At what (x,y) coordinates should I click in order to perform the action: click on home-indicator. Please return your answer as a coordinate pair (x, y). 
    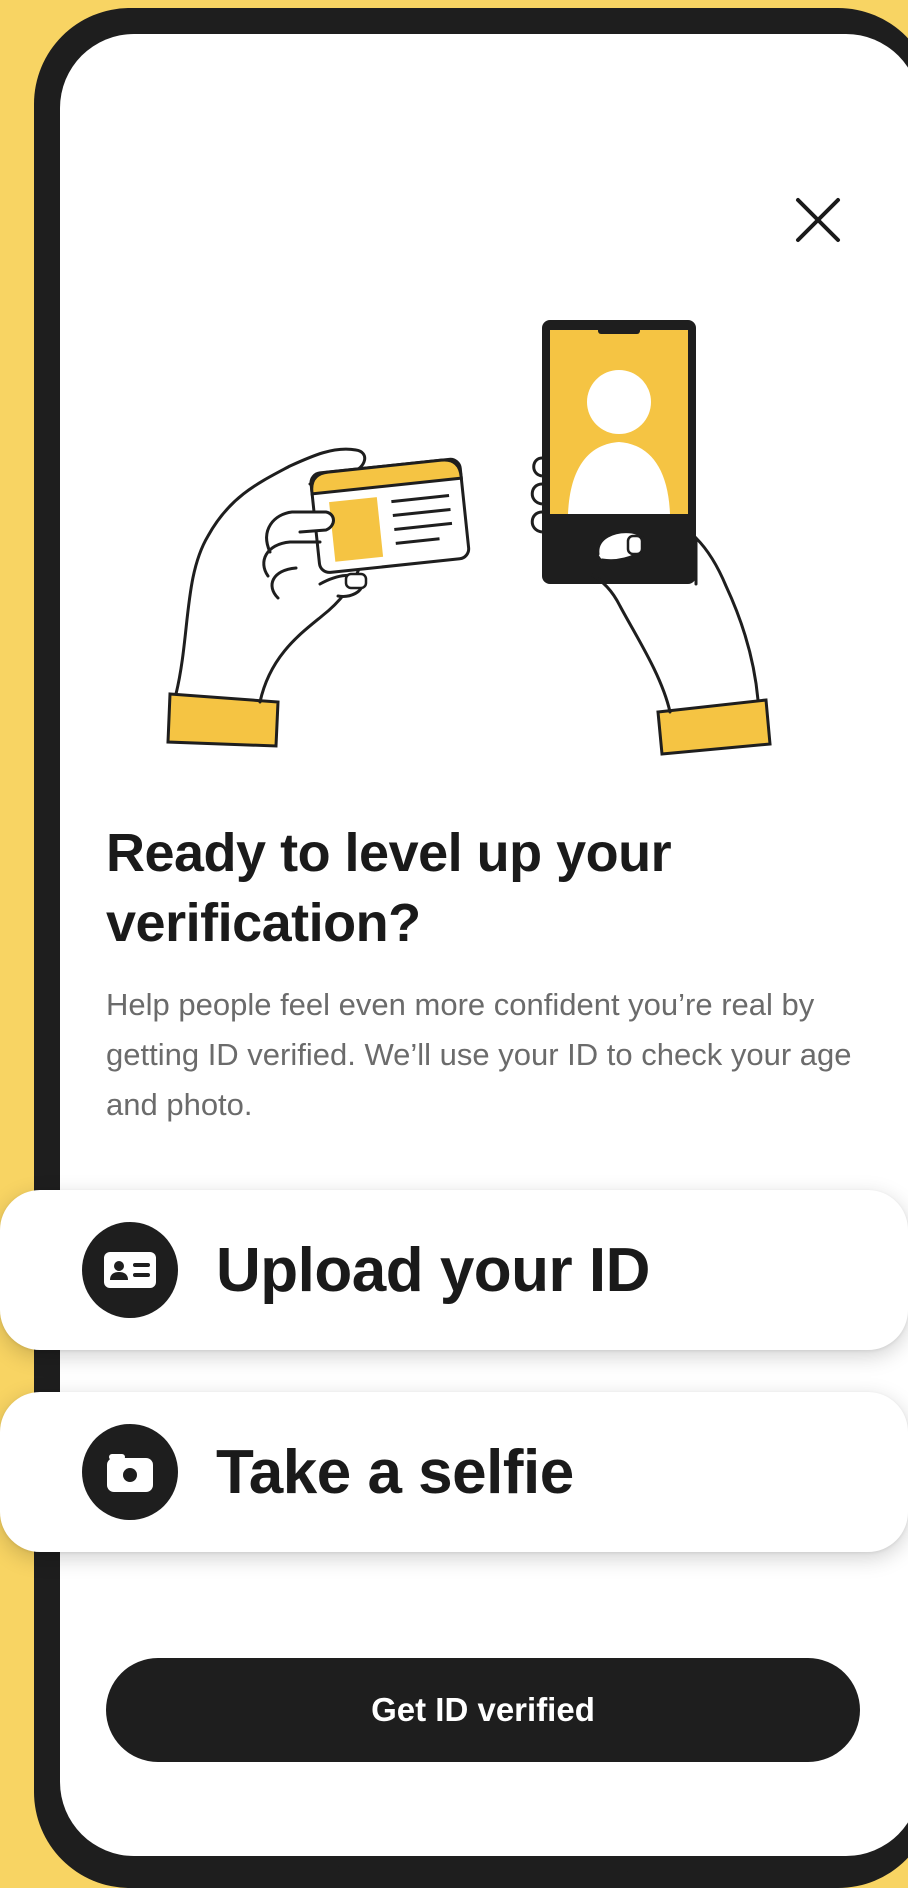
    Looking at the image, I should click on (483, 1869).